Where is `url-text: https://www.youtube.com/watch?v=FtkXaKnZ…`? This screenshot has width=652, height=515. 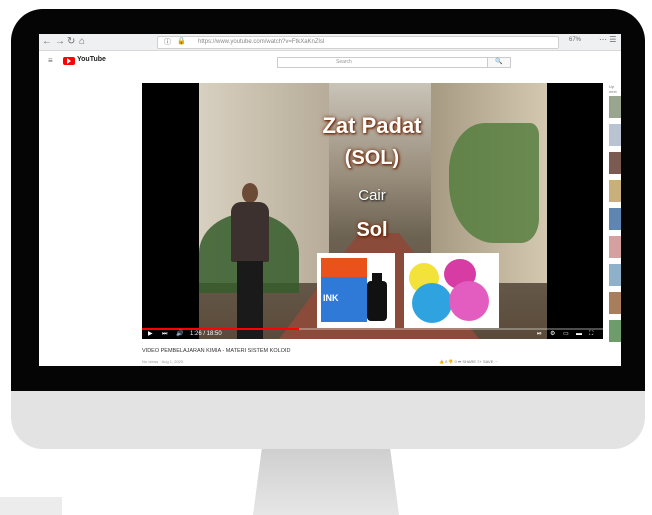 url-text: https://www.youtube.com/watch?v=FtkXaKnZ… is located at coordinates (261, 42).